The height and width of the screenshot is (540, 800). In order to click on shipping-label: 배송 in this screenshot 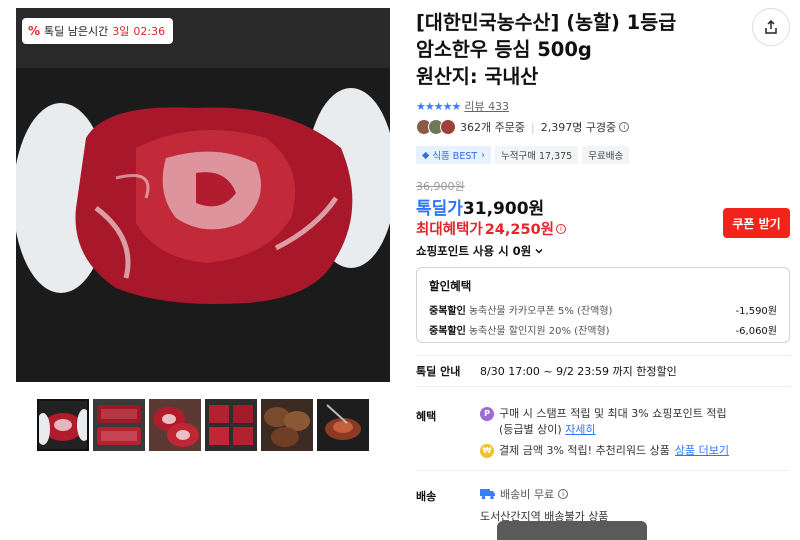, I will do `click(426, 496)`.